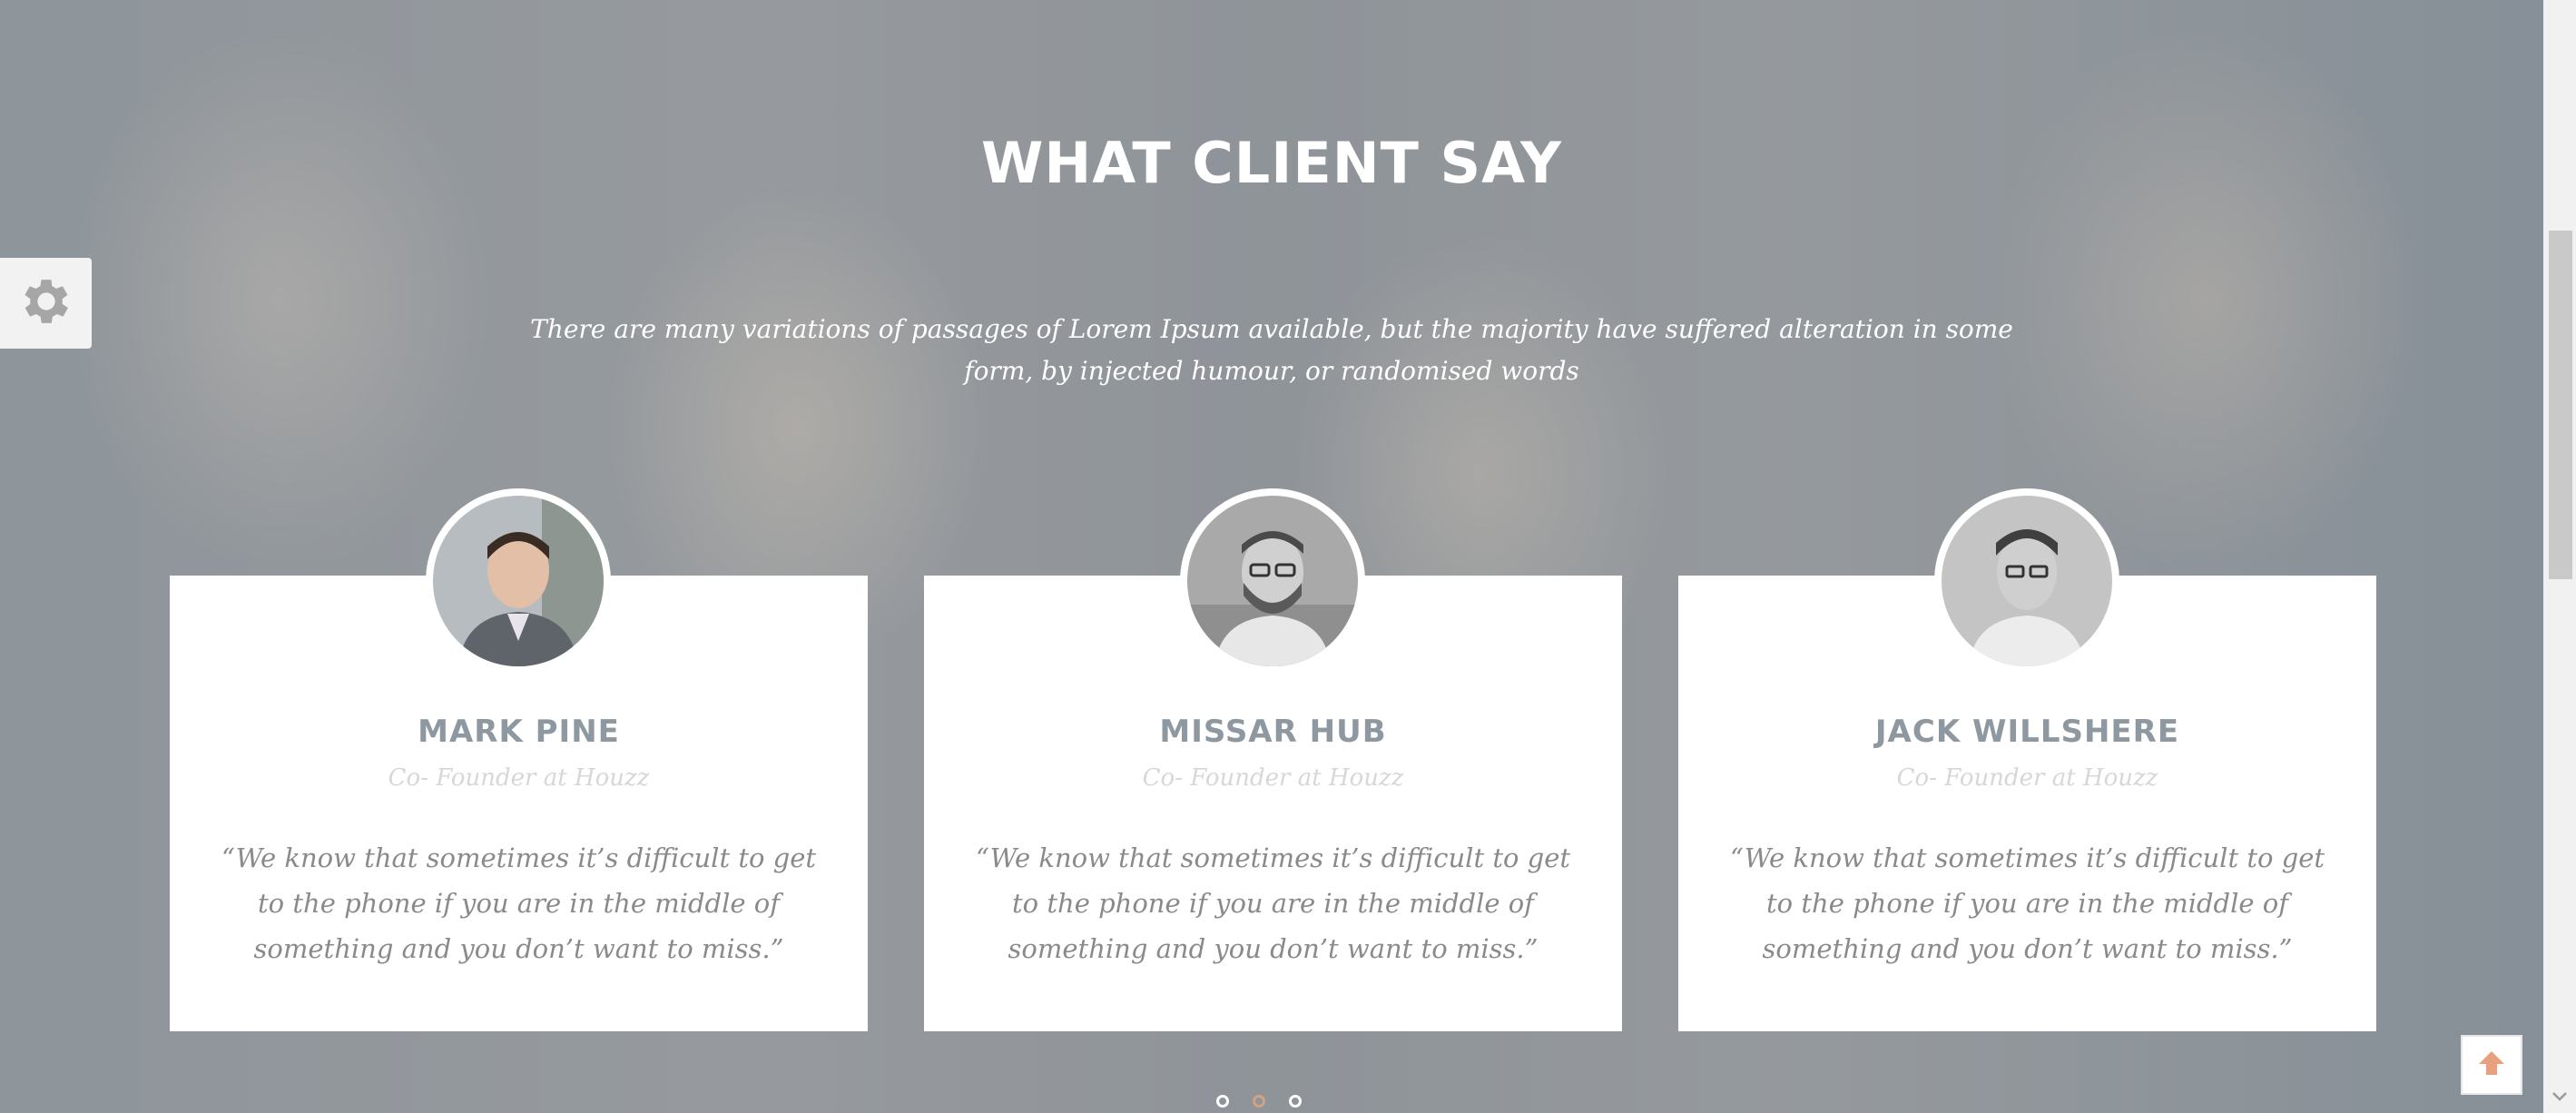 The width and height of the screenshot is (2576, 1113). Describe the element at coordinates (2027, 732) in the screenshot. I see `testimonial-name: JACK WILLSHERE` at that location.